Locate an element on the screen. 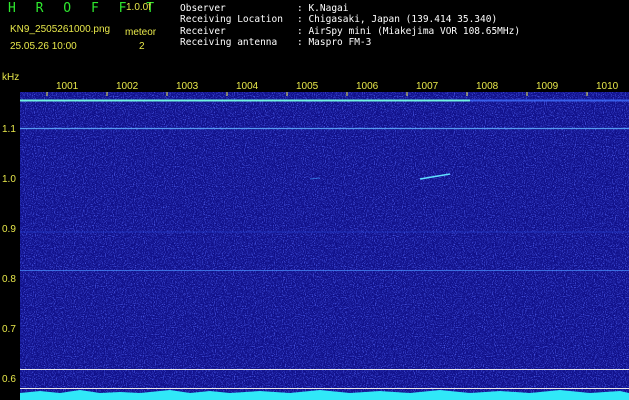 Image resolution: width=629 pixels, height=400 pixels. x-tick-label: 1001 is located at coordinates (67, 86).